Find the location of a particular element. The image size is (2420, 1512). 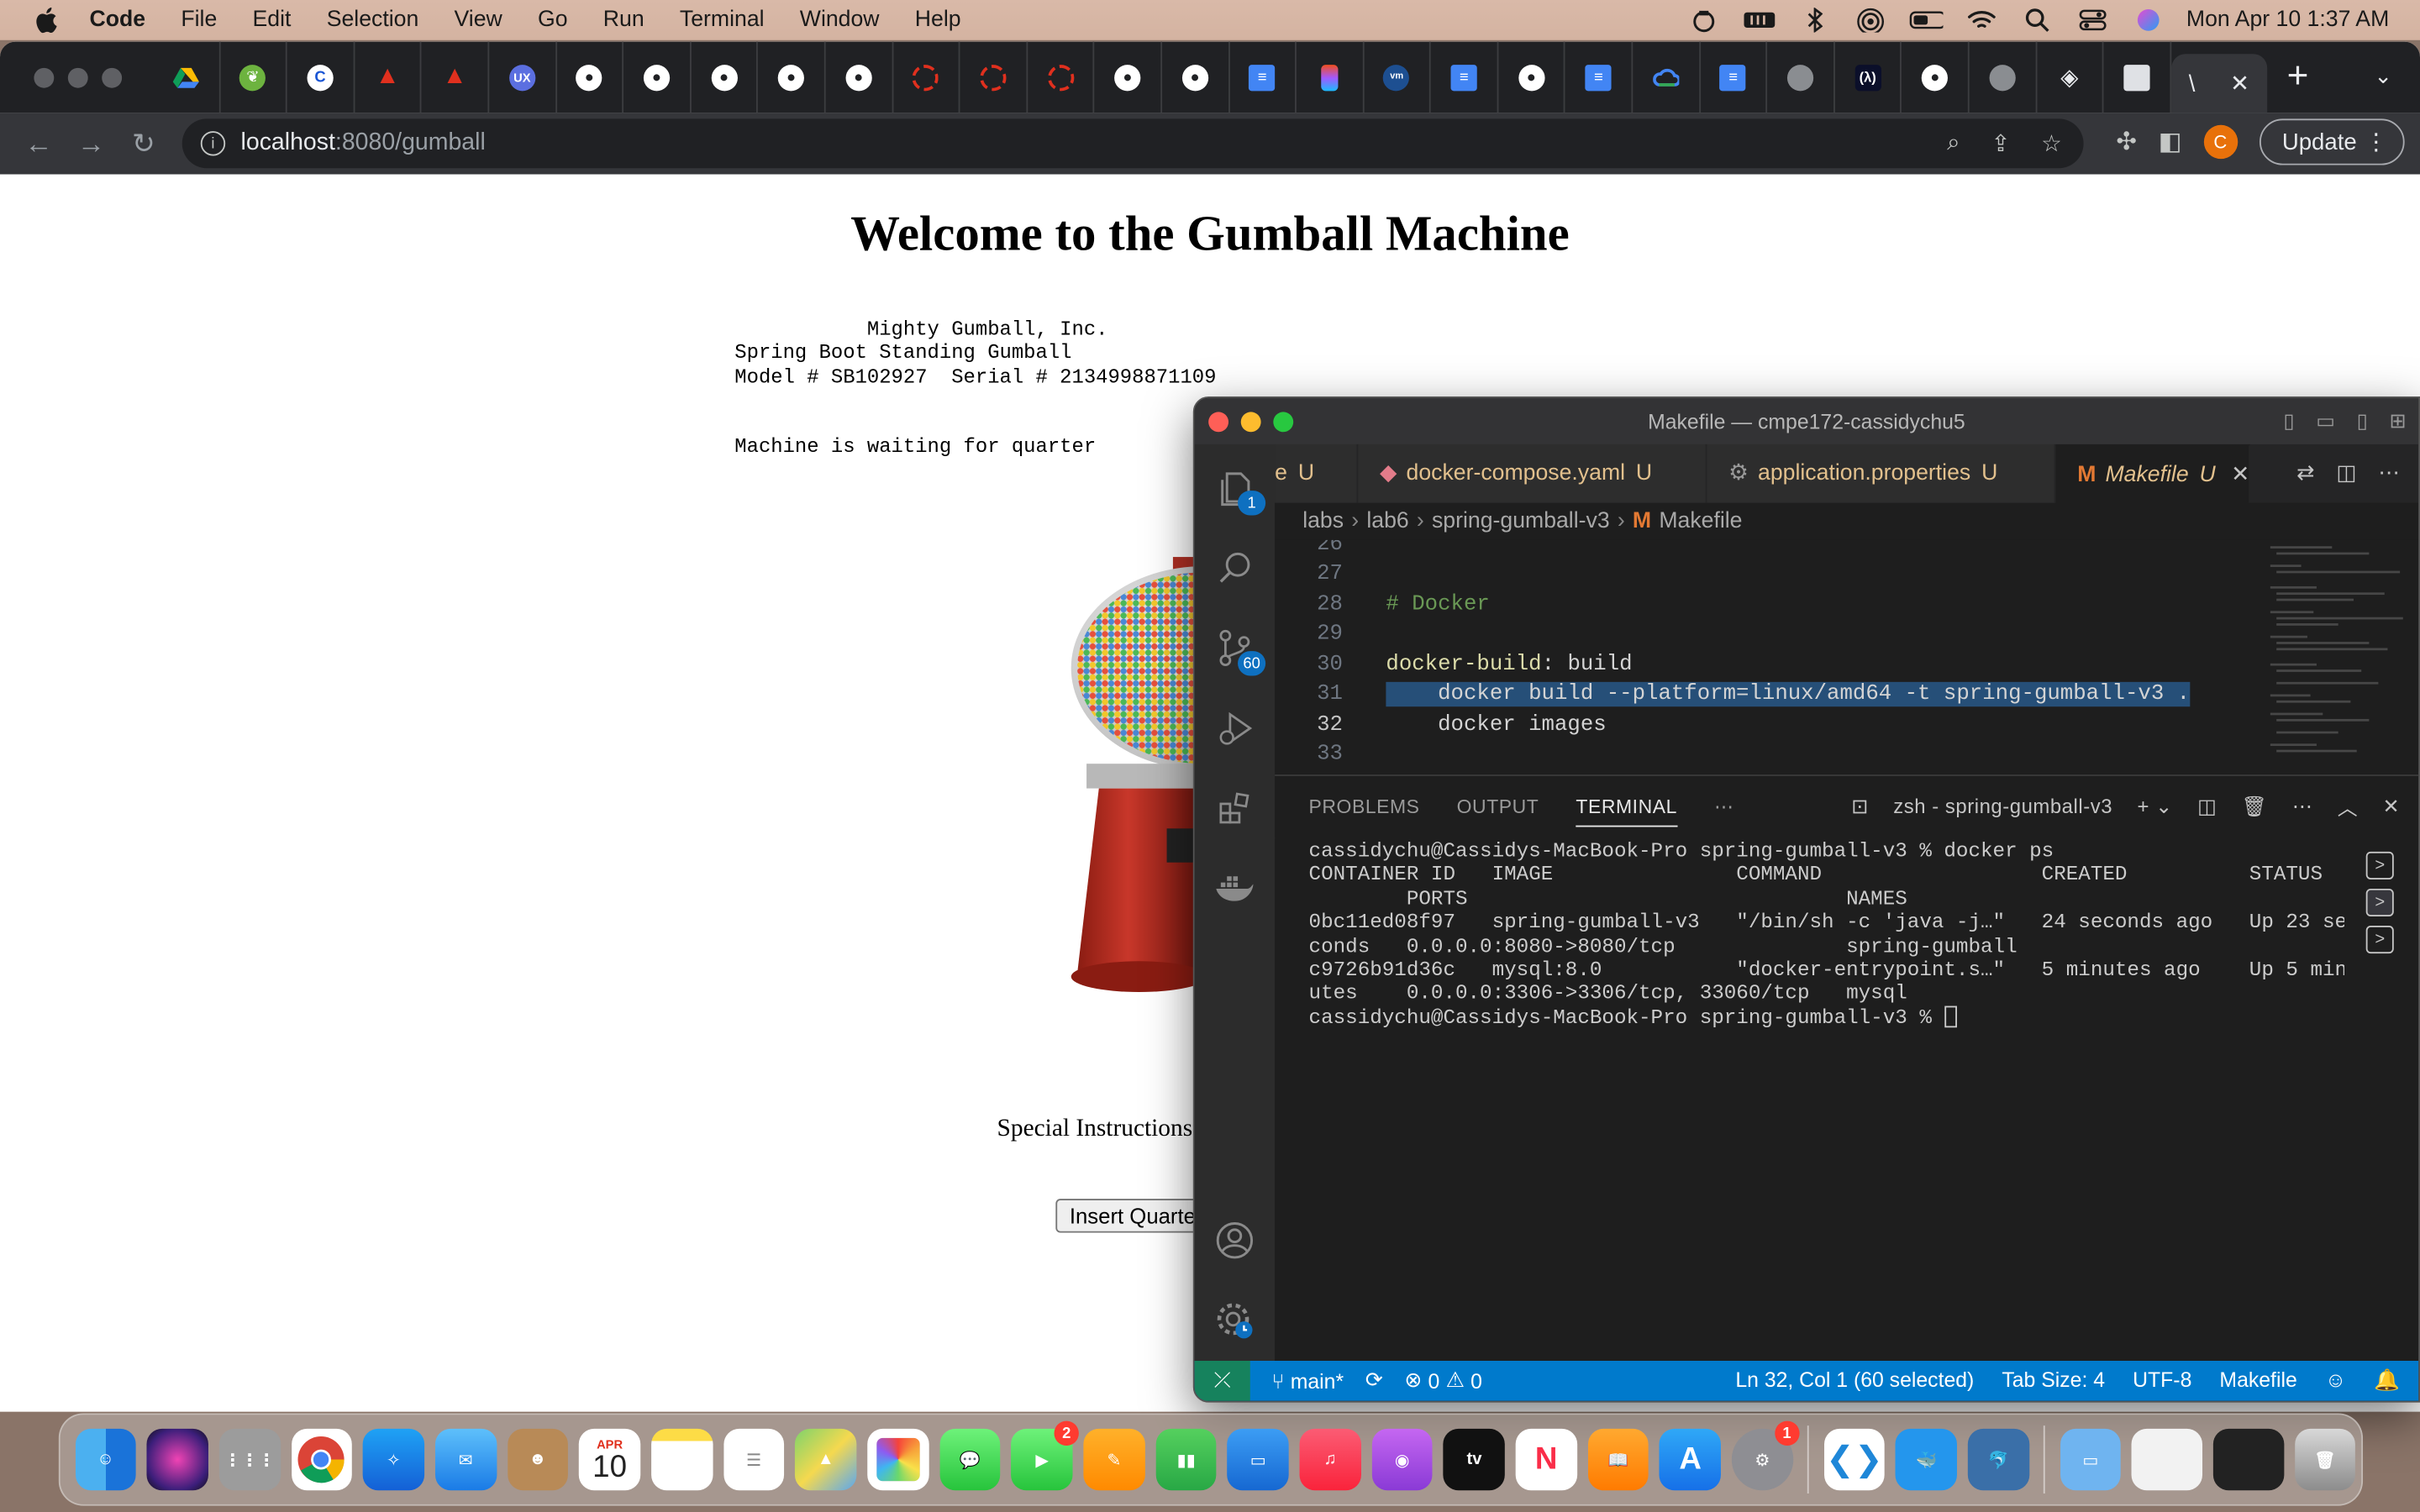

update-button: Update ⋮ is located at coordinates (2332, 141).